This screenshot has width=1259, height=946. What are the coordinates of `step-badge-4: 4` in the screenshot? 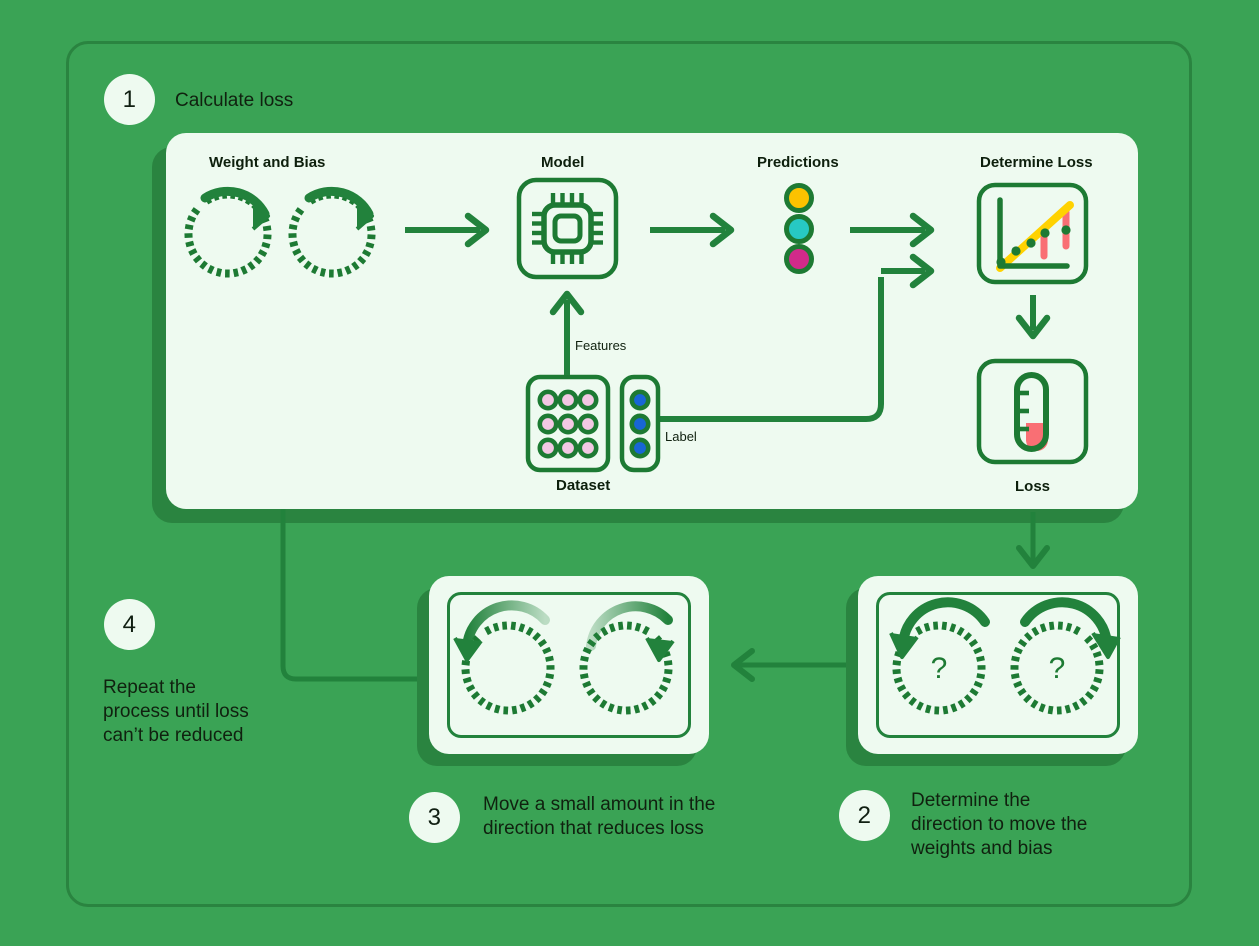 It's located at (129, 624).